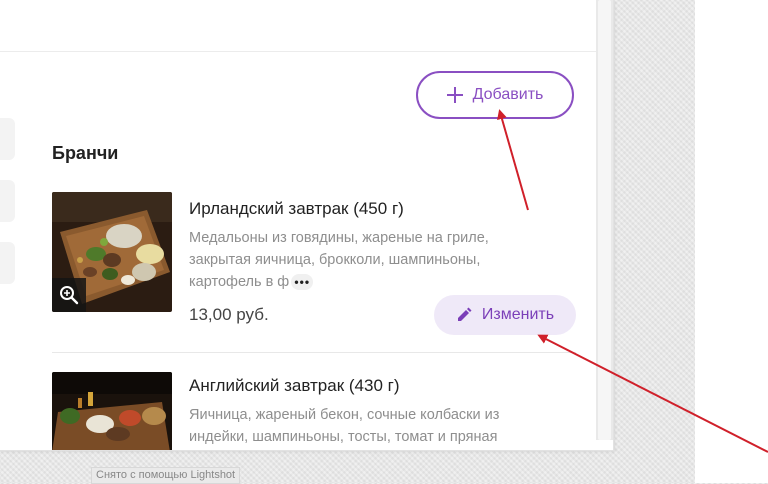 Image resolution: width=768 pixels, height=484 pixels. I want to click on more-button: •••, so click(302, 282).